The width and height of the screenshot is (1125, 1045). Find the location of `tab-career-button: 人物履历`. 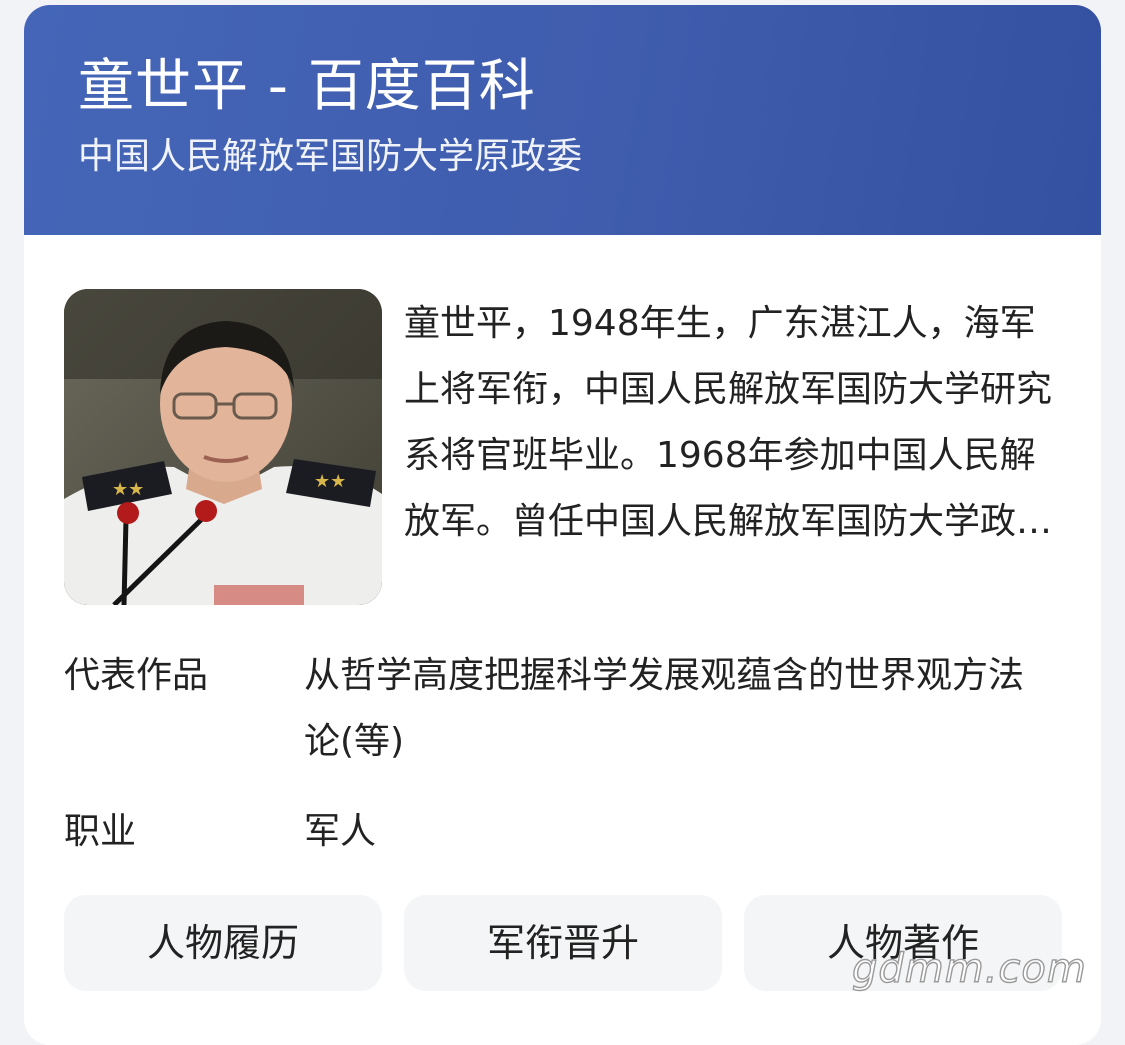

tab-career-button: 人物履历 is located at coordinates (223, 943).